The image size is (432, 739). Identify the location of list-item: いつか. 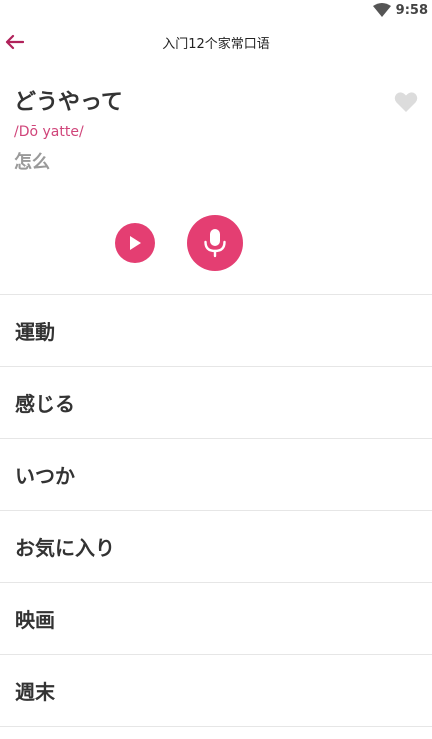
(216, 475).